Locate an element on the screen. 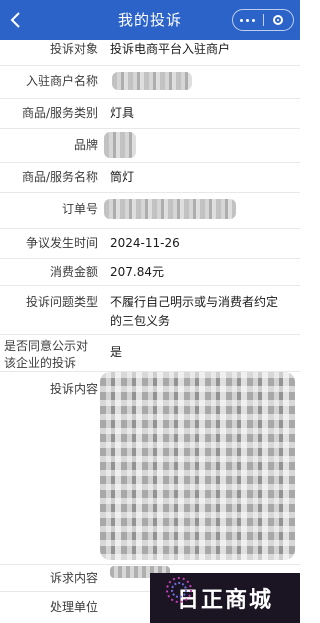 The width and height of the screenshot is (320, 623). field-row-issue-type: 投诉问题类型 不履行自己明示或与消费者约定的三包义务 is located at coordinates (150, 310).